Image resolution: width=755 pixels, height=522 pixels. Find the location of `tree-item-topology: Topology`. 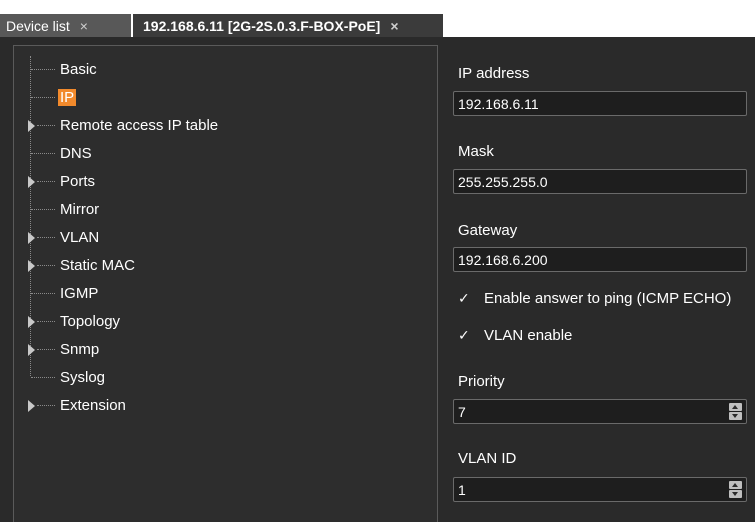

tree-item-topology: Topology is located at coordinates (225, 322).